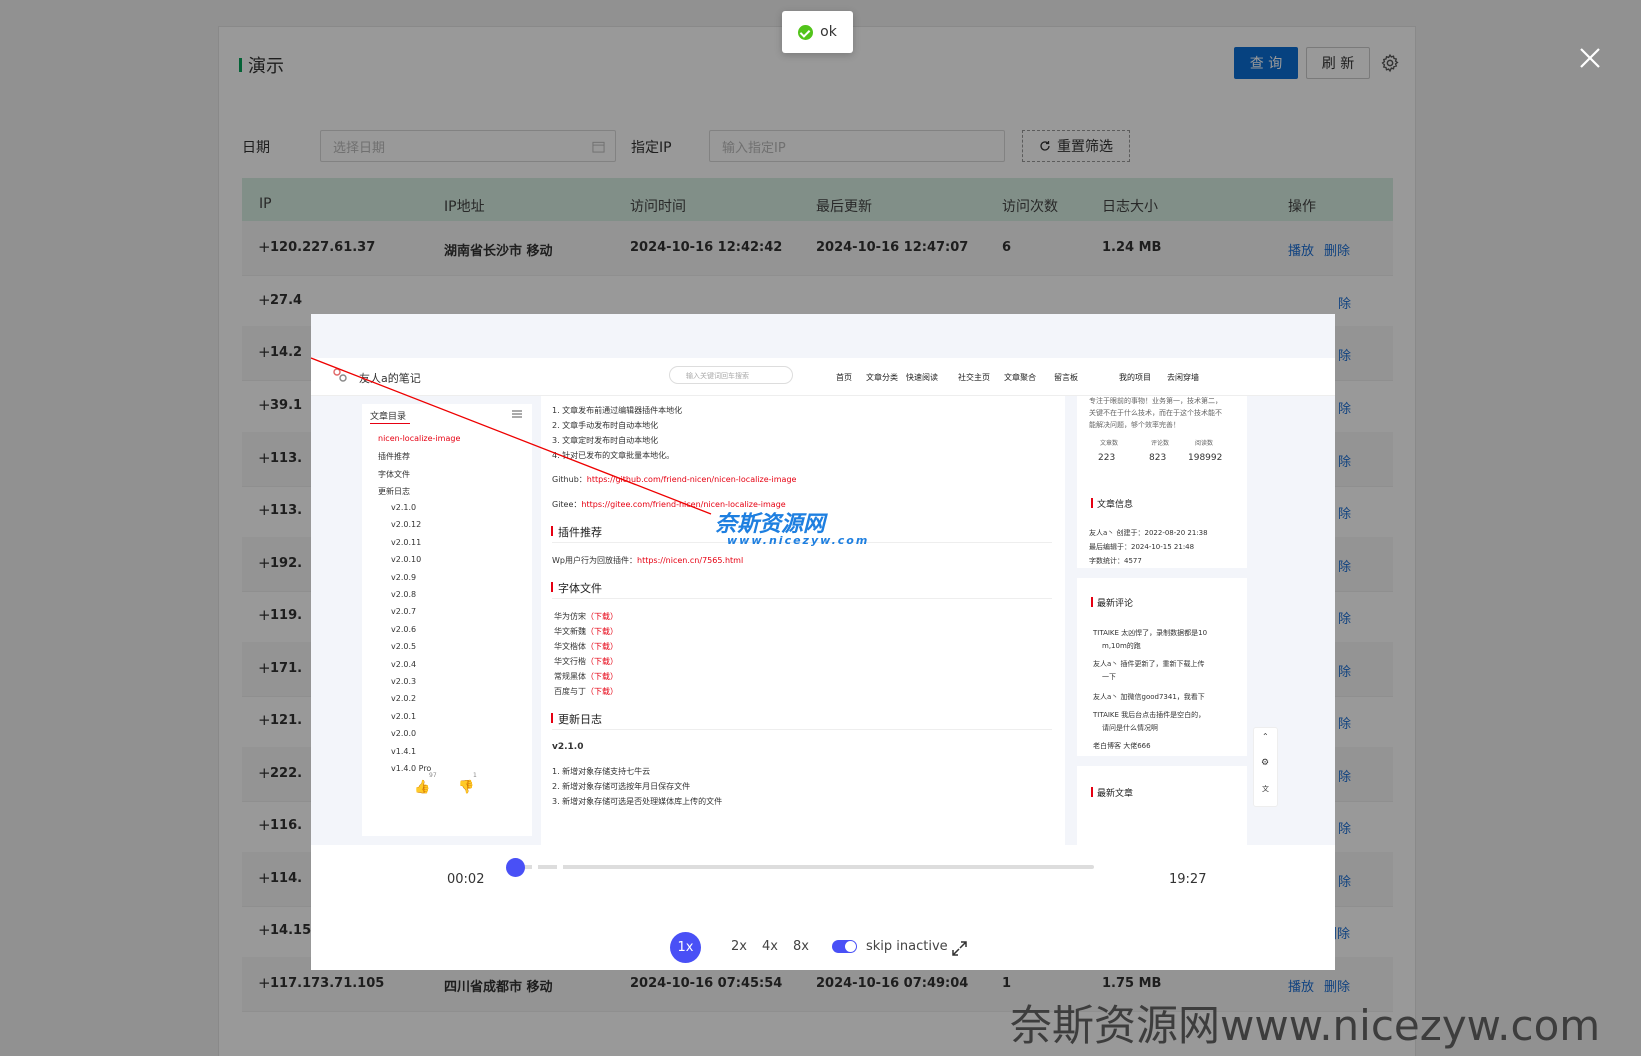 The image size is (1641, 1056). Describe the element at coordinates (516, 867) in the screenshot. I see `progress-thumb` at that location.